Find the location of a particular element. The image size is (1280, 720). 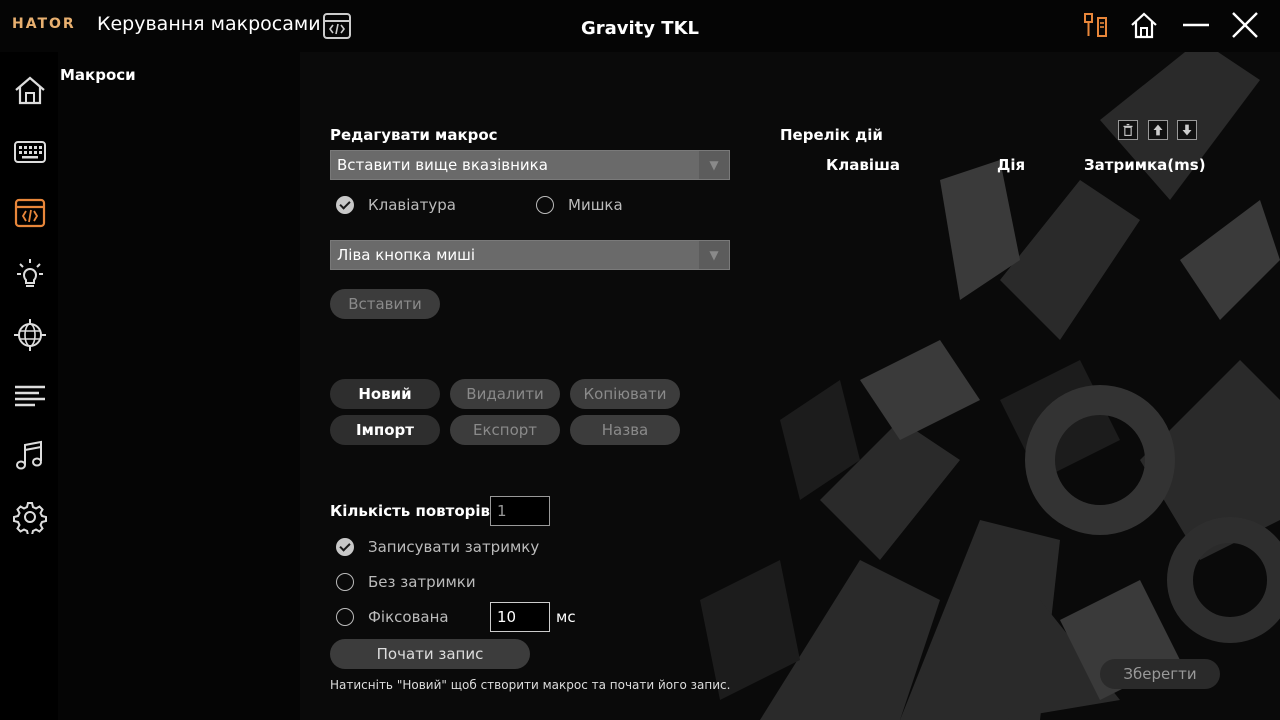

import-macro-button: Імпорт is located at coordinates (385, 430).